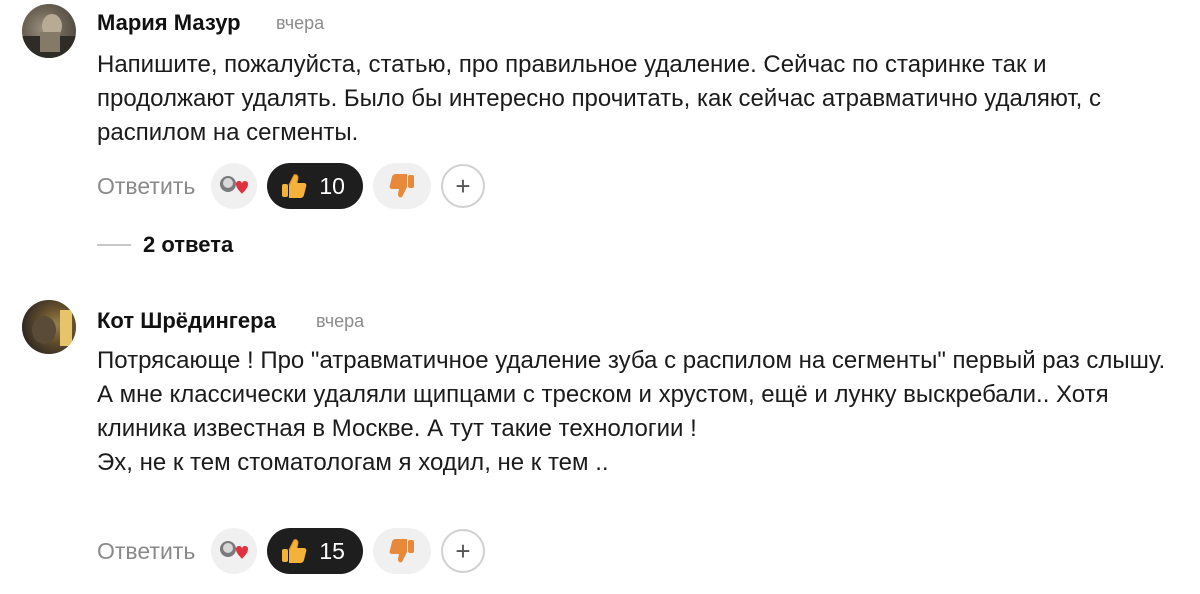  What do you see at coordinates (315, 551) in the screenshot?
I see `like-button: 15` at bounding box center [315, 551].